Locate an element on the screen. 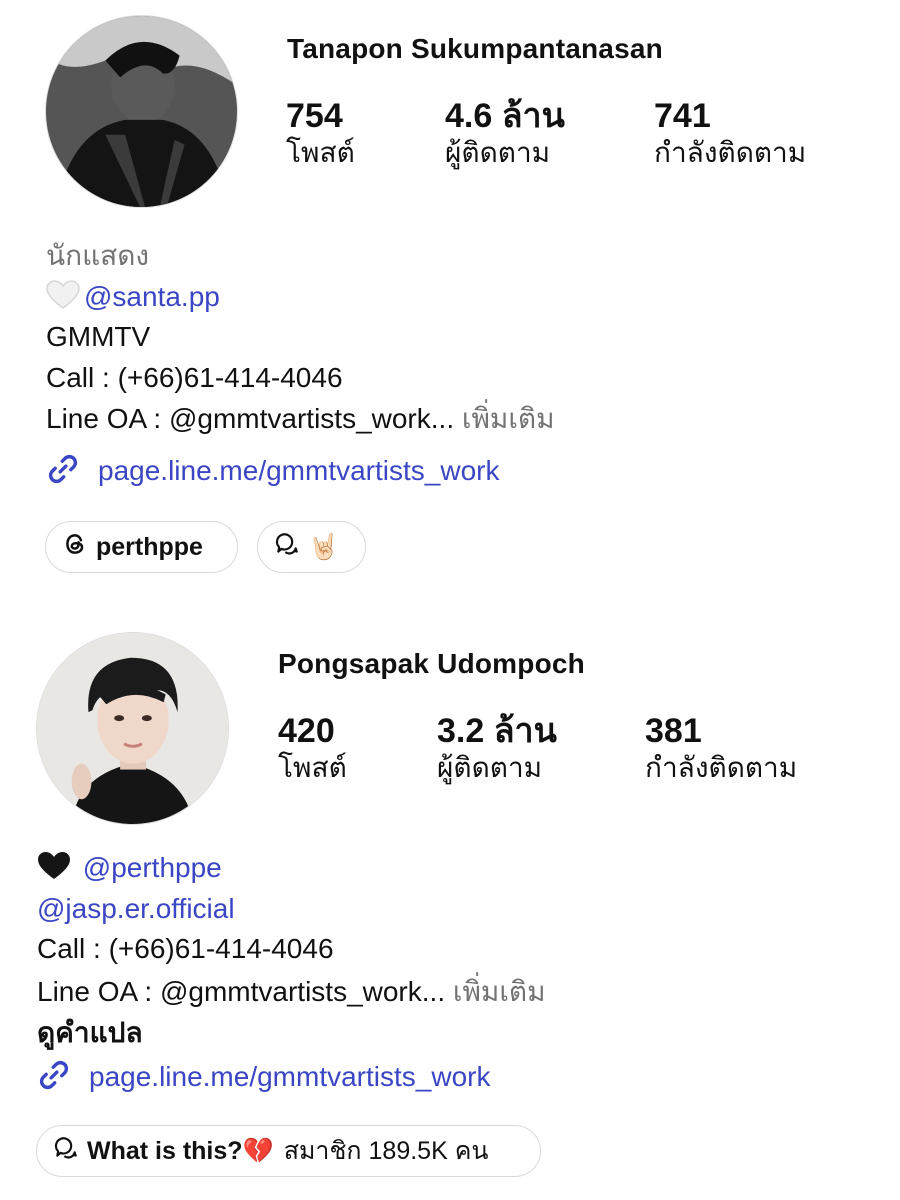  posts-stat: 420 โพสต์ is located at coordinates (312, 748).